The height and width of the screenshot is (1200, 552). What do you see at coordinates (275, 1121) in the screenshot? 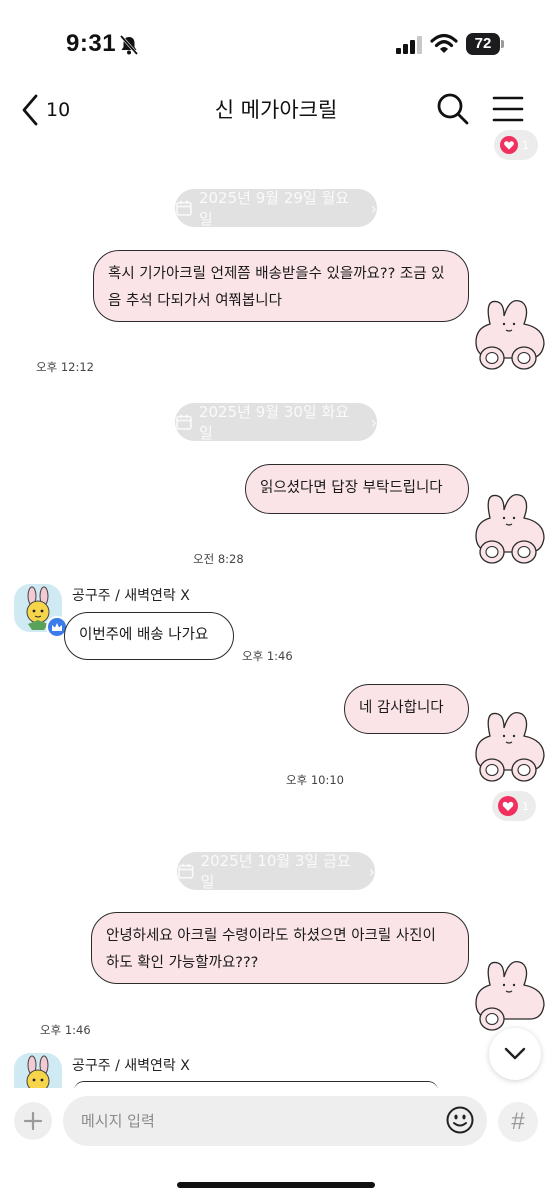
I see `message-input` at bounding box center [275, 1121].